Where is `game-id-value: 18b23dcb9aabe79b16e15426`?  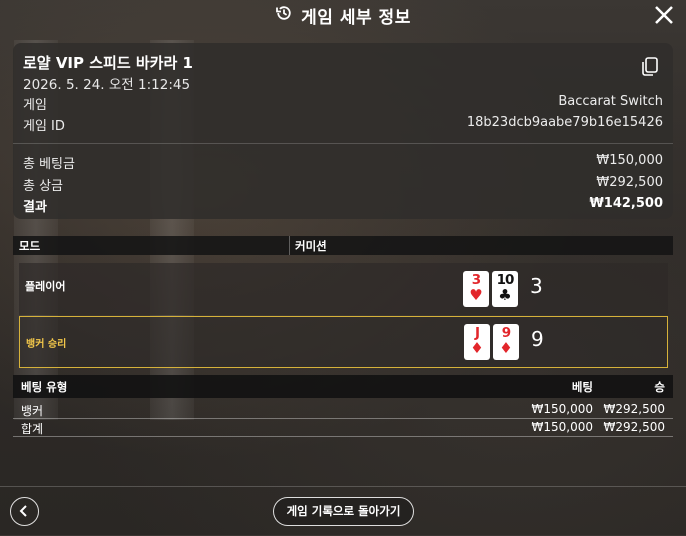
game-id-value: 18b23dcb9aabe79b16e15426 is located at coordinates (564, 122).